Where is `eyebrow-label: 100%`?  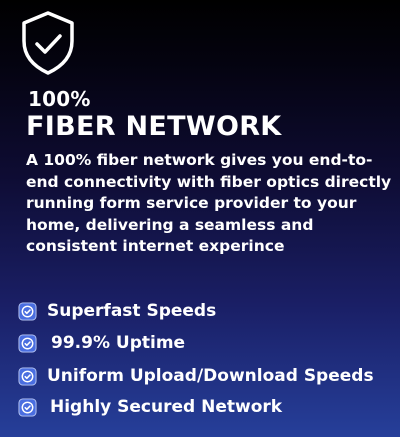 eyebrow-label: 100% is located at coordinates (59, 99).